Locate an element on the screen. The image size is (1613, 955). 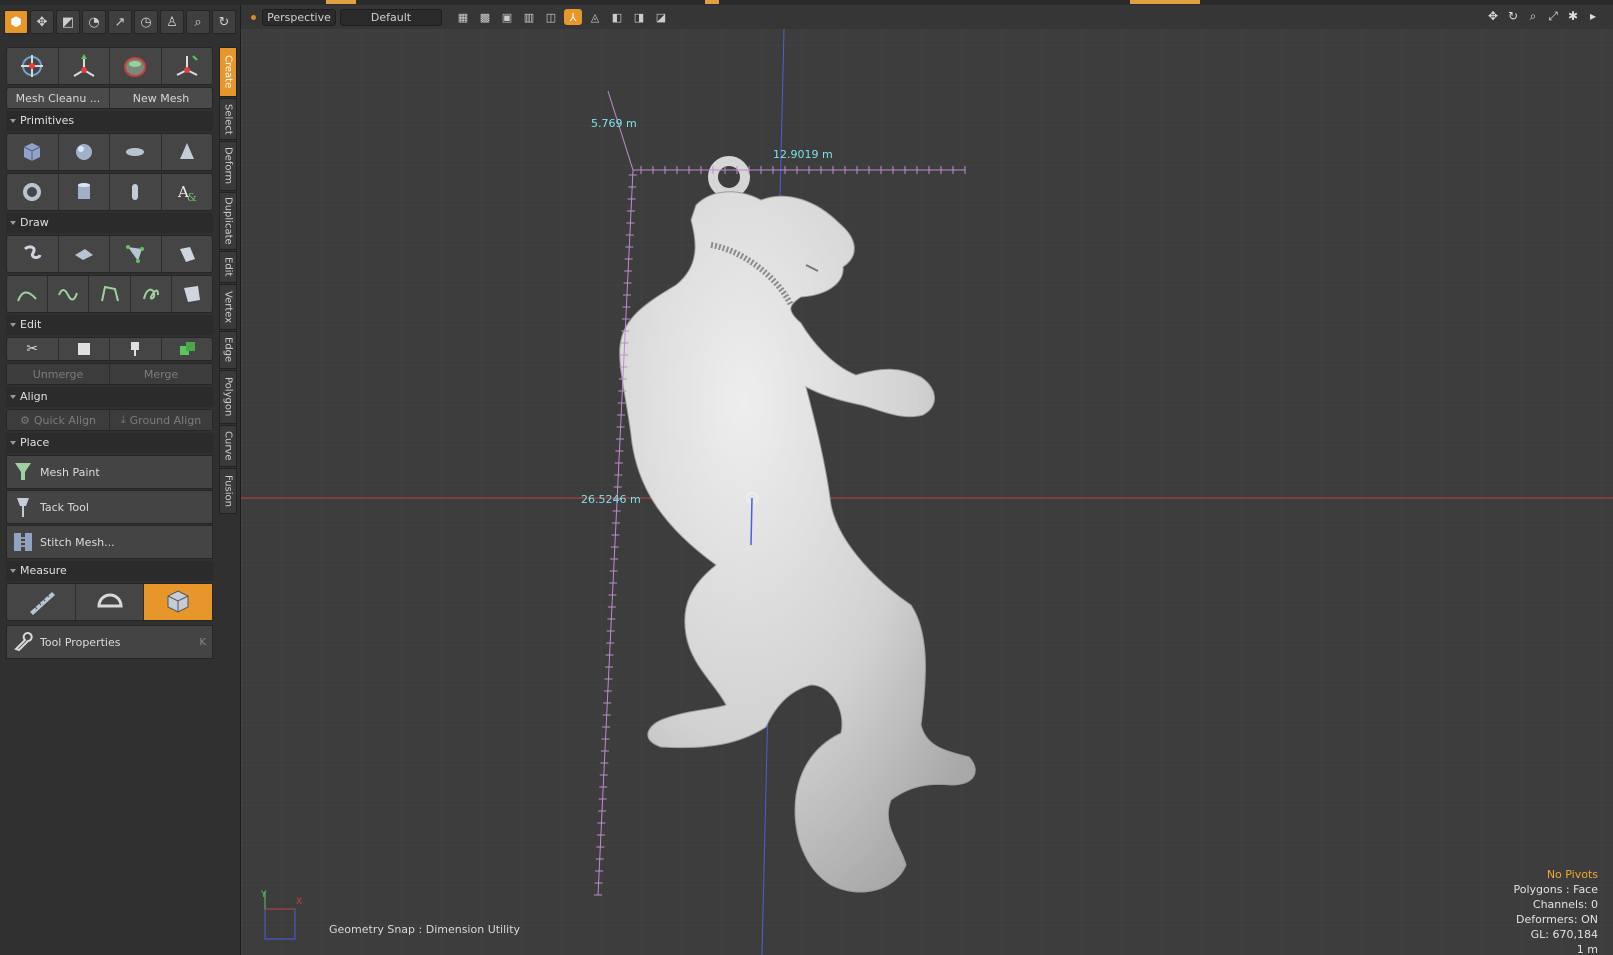
quick-align-button: ⚙ Quick Align is located at coordinates (58, 420).